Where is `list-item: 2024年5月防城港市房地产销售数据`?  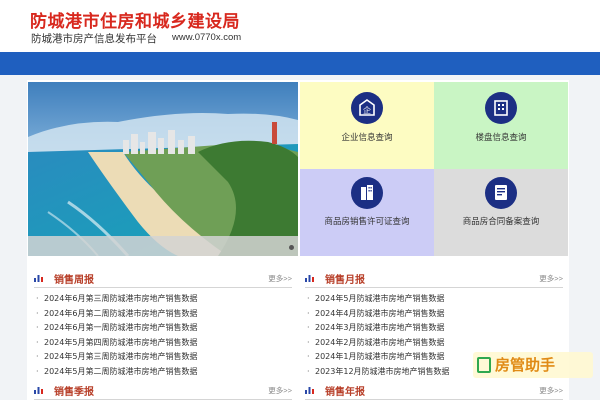 list-item: 2024年5月防城港市房地产销售数据 is located at coordinates (434, 299).